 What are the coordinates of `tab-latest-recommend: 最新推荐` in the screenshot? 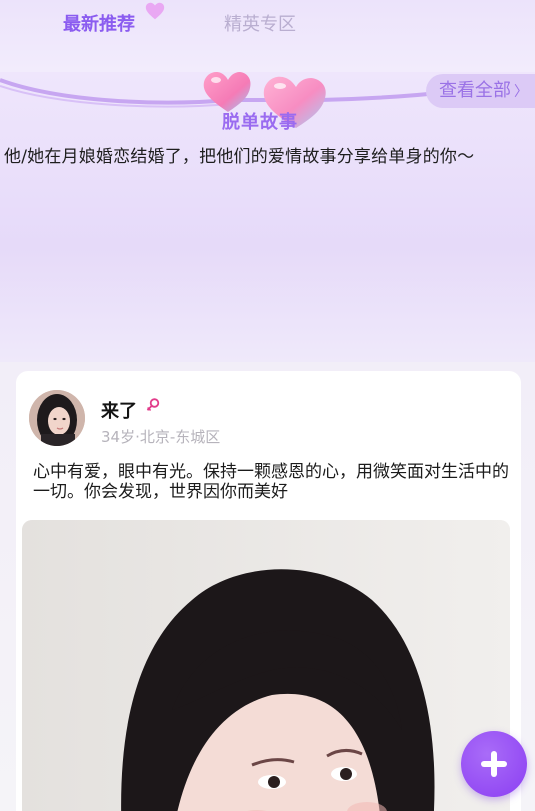 It's located at (99, 25).